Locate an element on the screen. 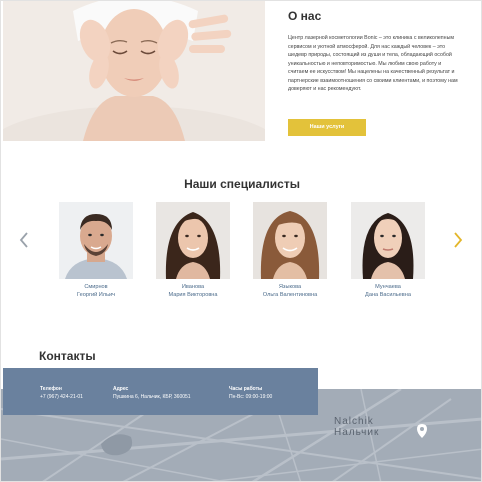 This screenshot has height=482, width=482. specialist-surname: Смирнов is located at coordinates (96, 287).